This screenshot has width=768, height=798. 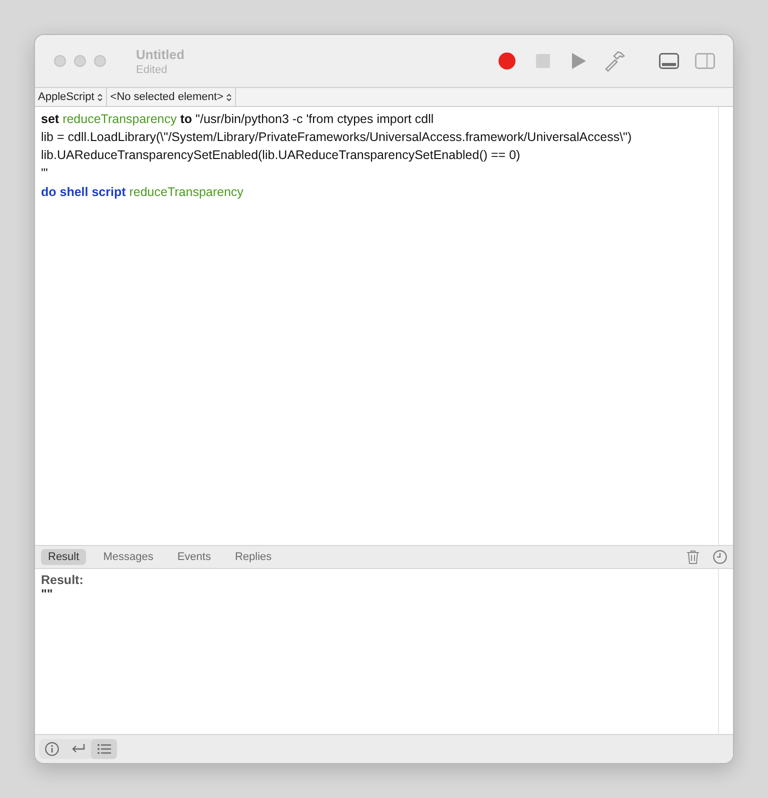 I want to click on trash-icon, so click(x=693, y=557).